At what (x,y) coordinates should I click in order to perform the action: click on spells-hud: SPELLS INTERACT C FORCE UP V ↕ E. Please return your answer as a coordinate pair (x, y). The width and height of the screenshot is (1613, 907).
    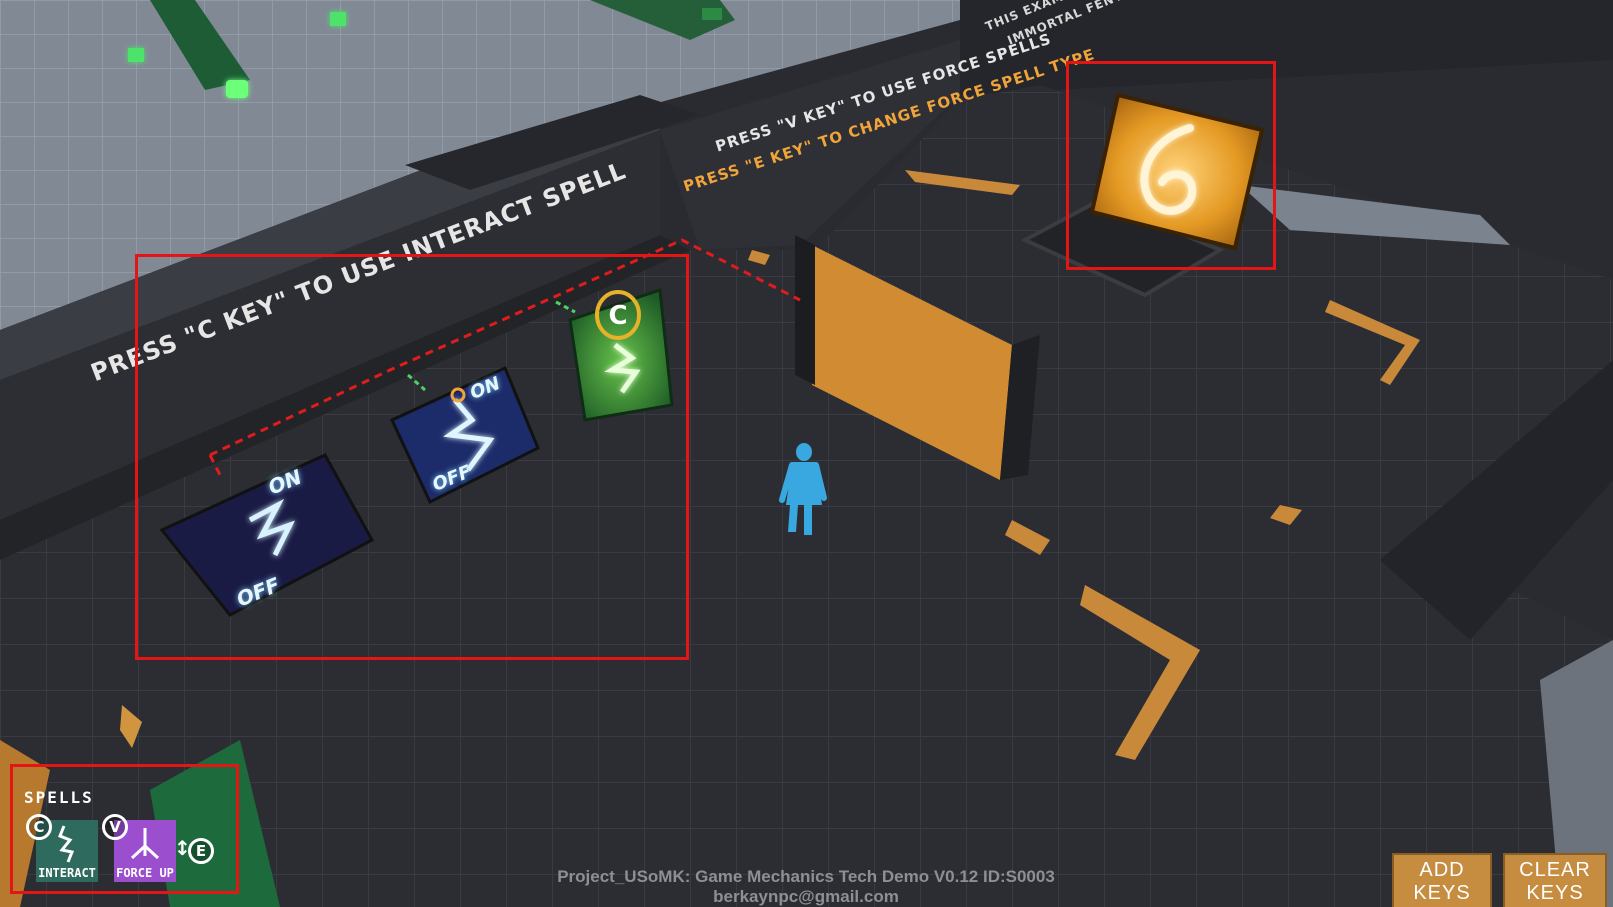
    Looking at the image, I should click on (125, 830).